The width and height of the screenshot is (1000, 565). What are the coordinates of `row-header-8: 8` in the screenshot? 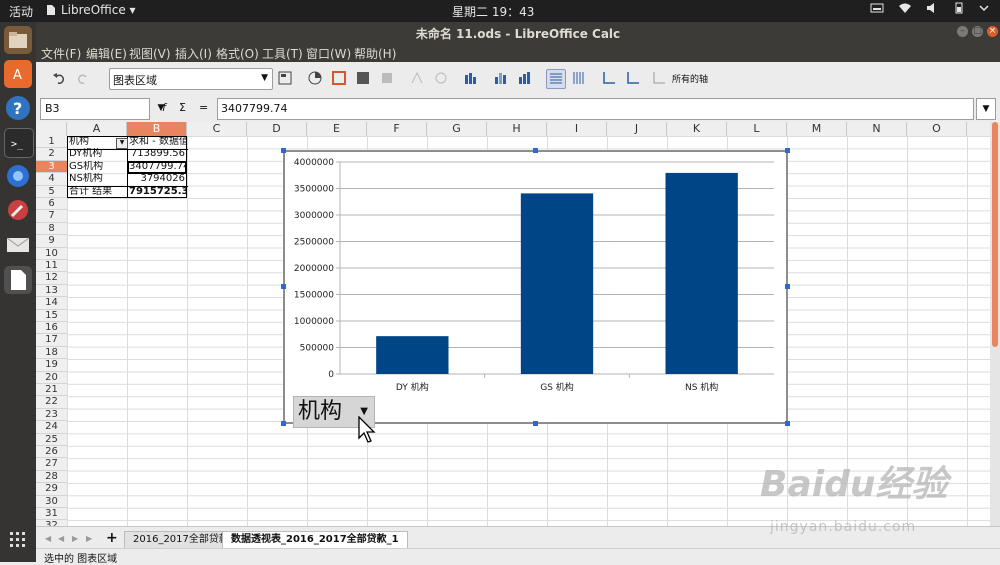 It's located at (51, 229).